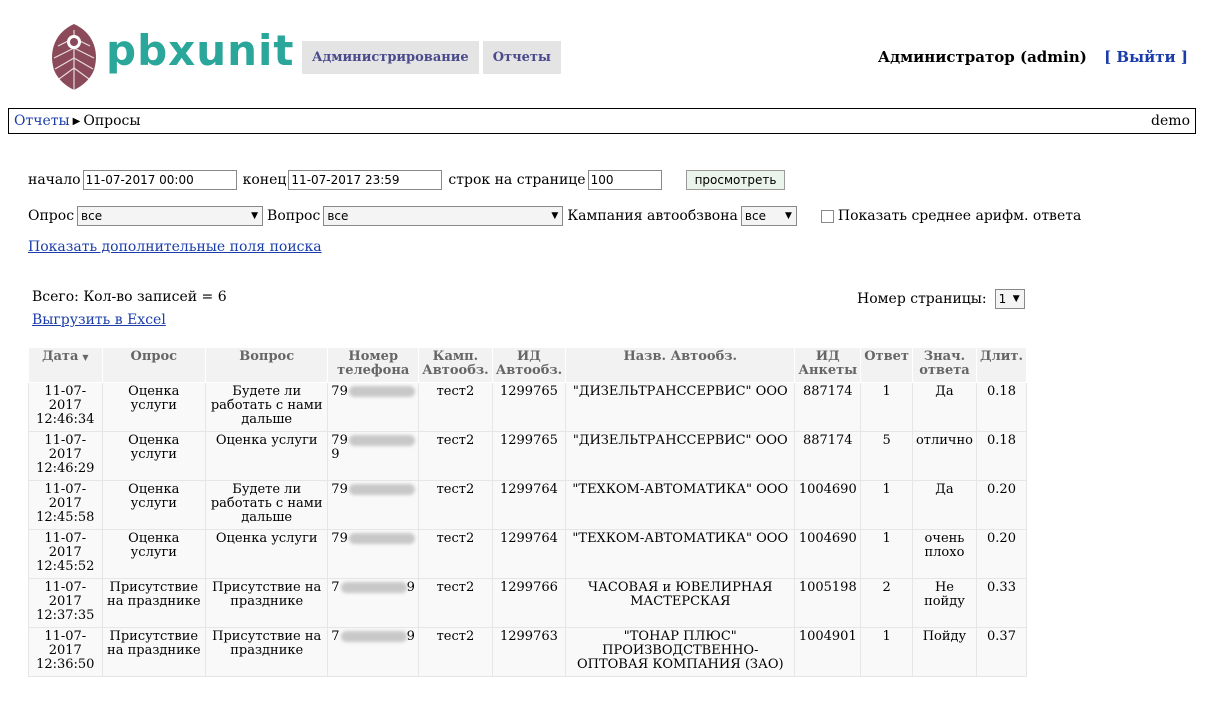 The width and height of the screenshot is (1206, 711). What do you see at coordinates (65, 652) in the screenshot?
I see `cell-date: 11-07-2017 12:36:50` at bounding box center [65, 652].